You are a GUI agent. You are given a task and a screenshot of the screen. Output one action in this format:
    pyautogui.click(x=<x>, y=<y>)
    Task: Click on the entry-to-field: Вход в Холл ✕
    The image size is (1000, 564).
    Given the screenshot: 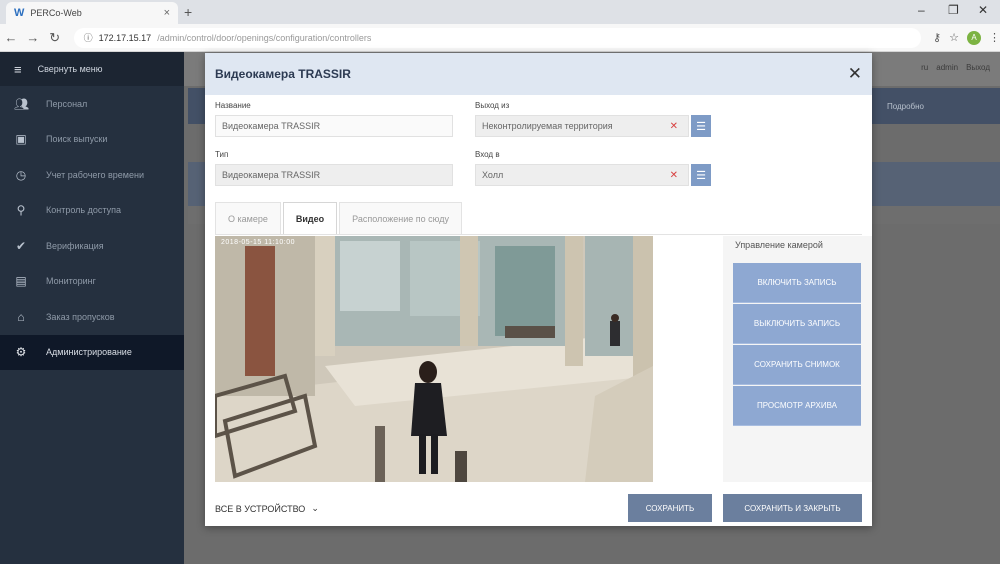 What is the action you would take?
    pyautogui.click(x=582, y=168)
    